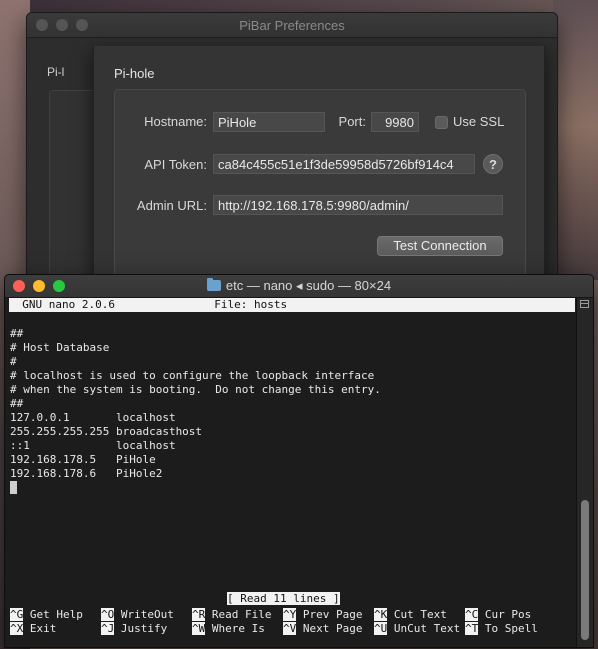 The width and height of the screenshot is (598, 649). What do you see at coordinates (381, 628) in the screenshot?
I see `shortcut-key: ^U` at bounding box center [381, 628].